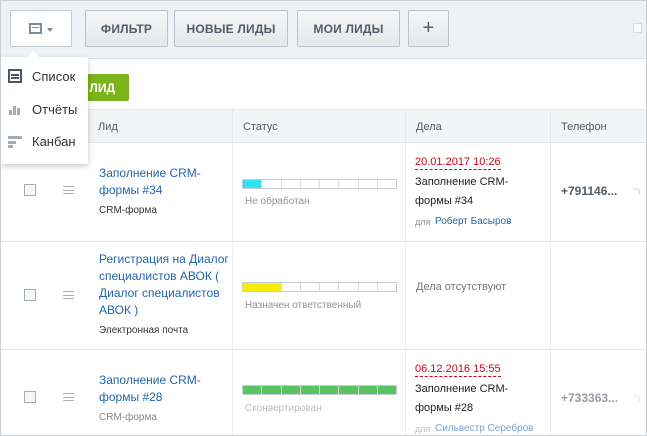 This screenshot has width=647, height=436. I want to click on lead-source: Электронная почта, so click(144, 330).